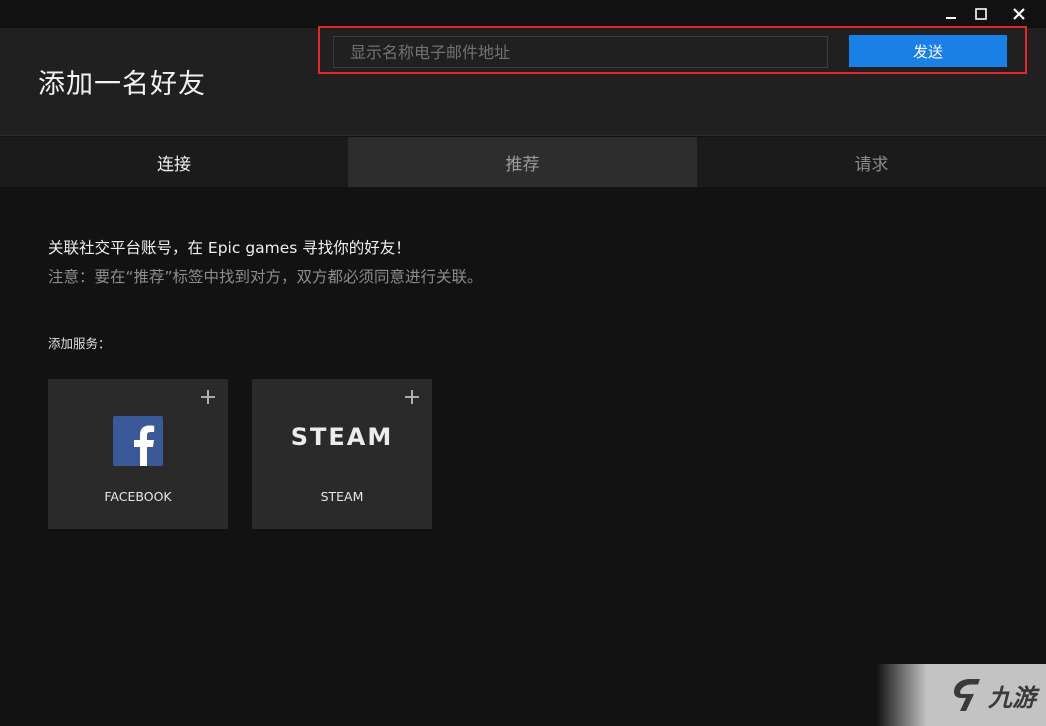  What do you see at coordinates (871, 162) in the screenshot?
I see `tab-requests: 请求` at bounding box center [871, 162].